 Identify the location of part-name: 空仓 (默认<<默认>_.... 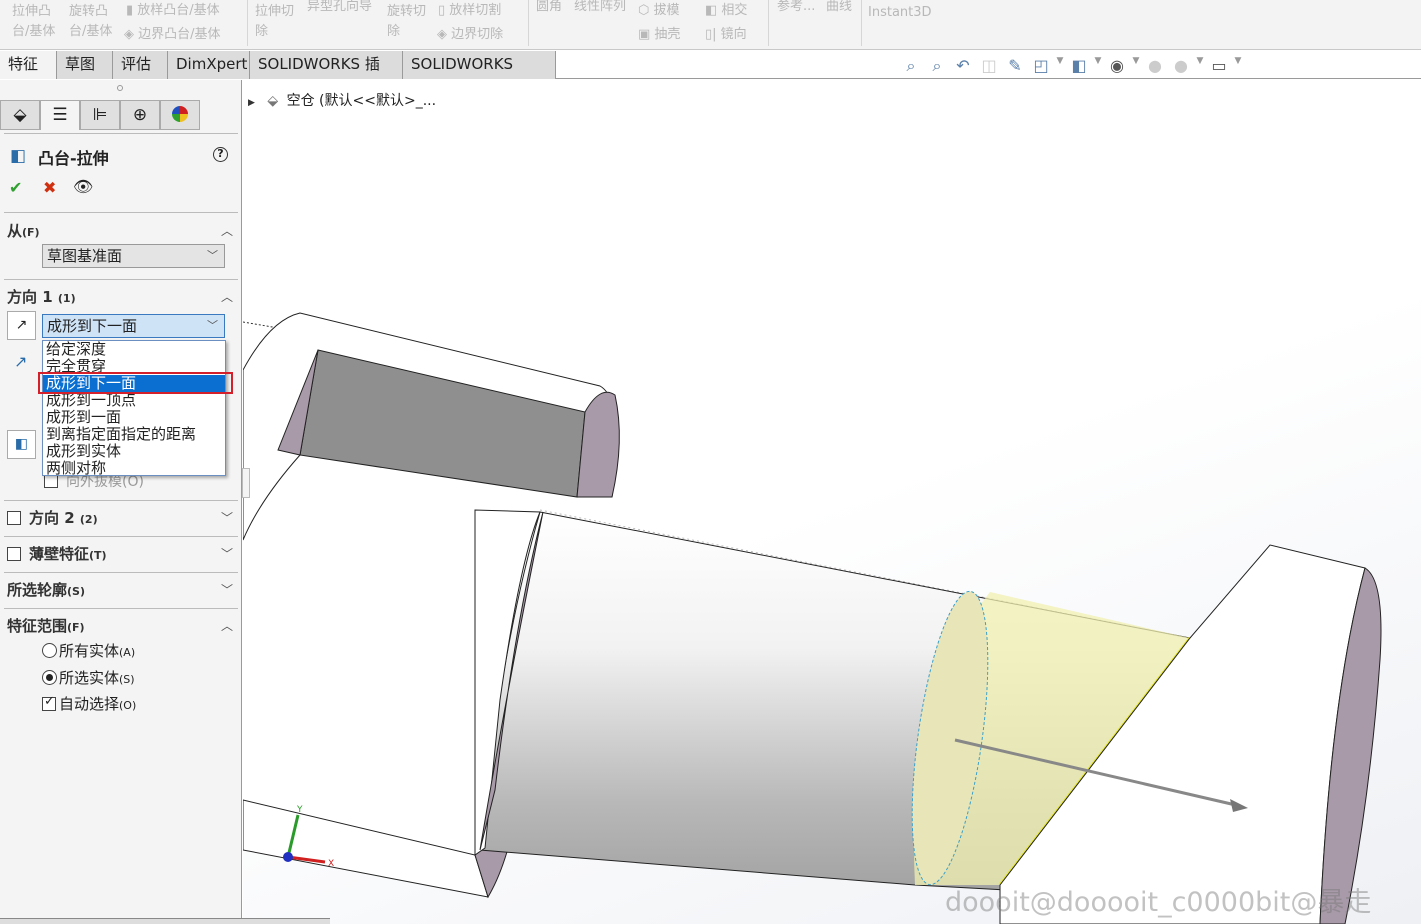
(361, 101).